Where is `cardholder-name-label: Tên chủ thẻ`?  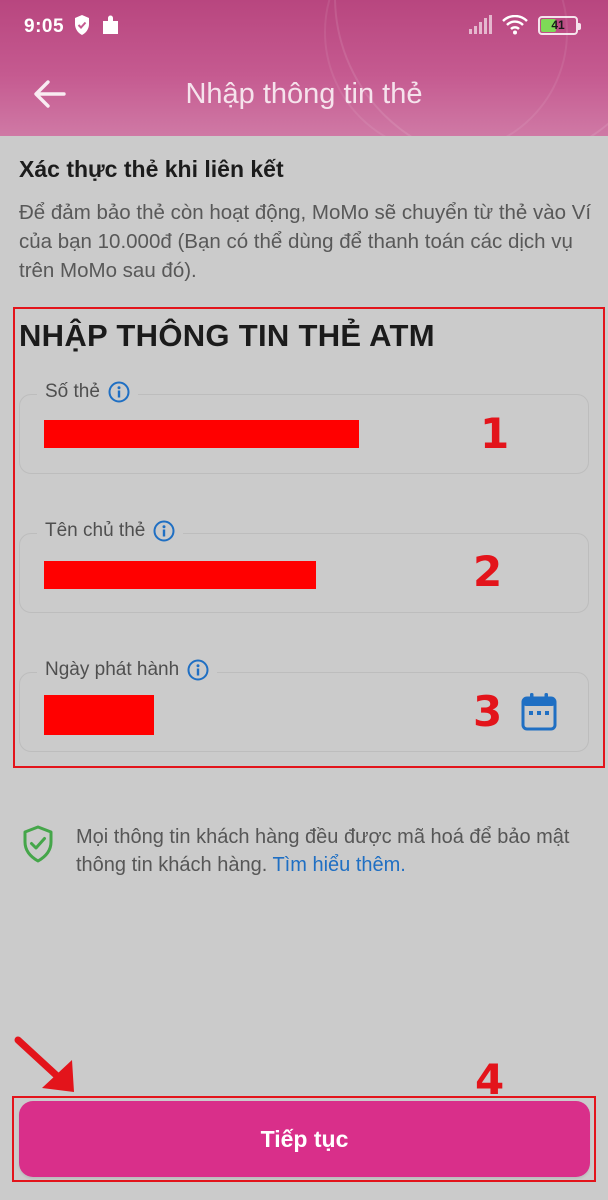
cardholder-name-label: Tên chủ thẻ is located at coordinates (95, 530).